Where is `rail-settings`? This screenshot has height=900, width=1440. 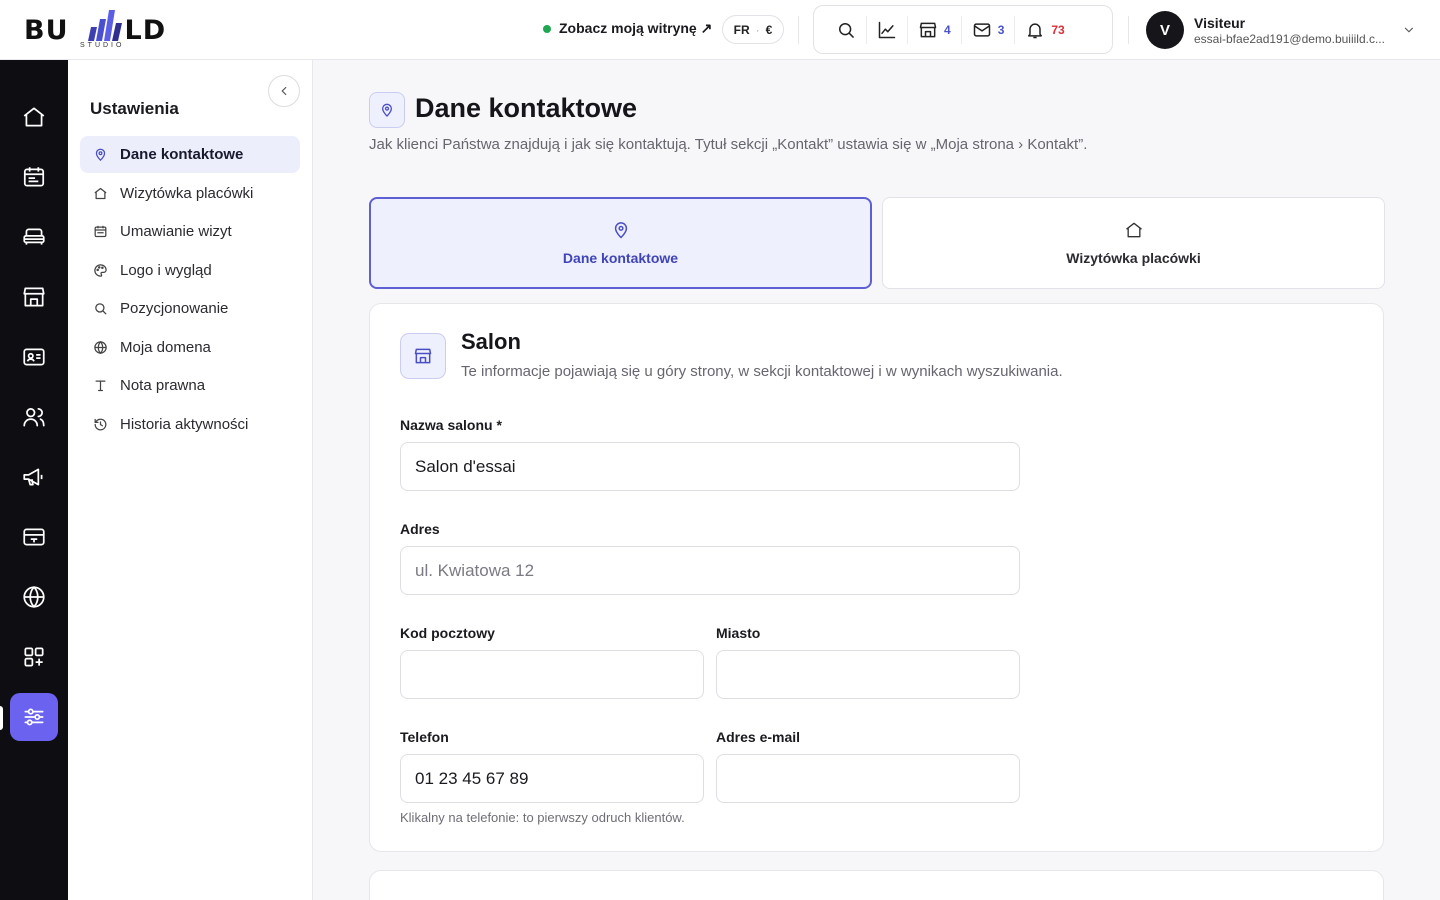
rail-settings is located at coordinates (34, 717).